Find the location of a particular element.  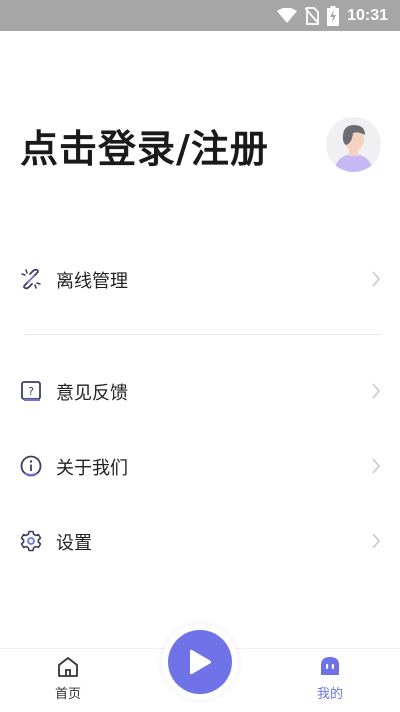

menu-item-feedback: ? 意见反馈 is located at coordinates (200, 391).